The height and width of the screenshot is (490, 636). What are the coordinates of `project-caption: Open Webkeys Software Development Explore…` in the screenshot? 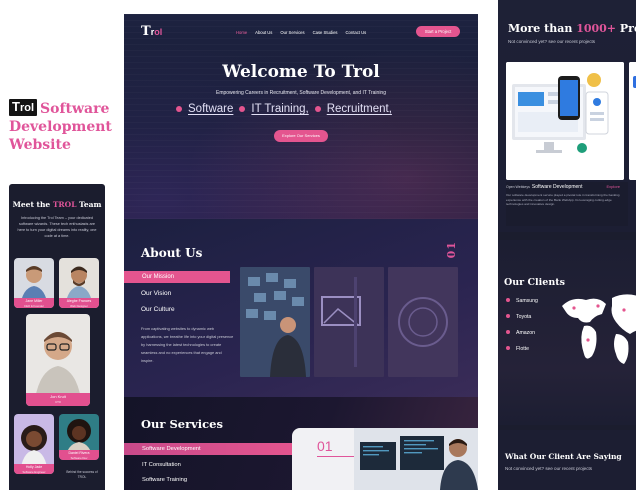 It's located at (567, 204).